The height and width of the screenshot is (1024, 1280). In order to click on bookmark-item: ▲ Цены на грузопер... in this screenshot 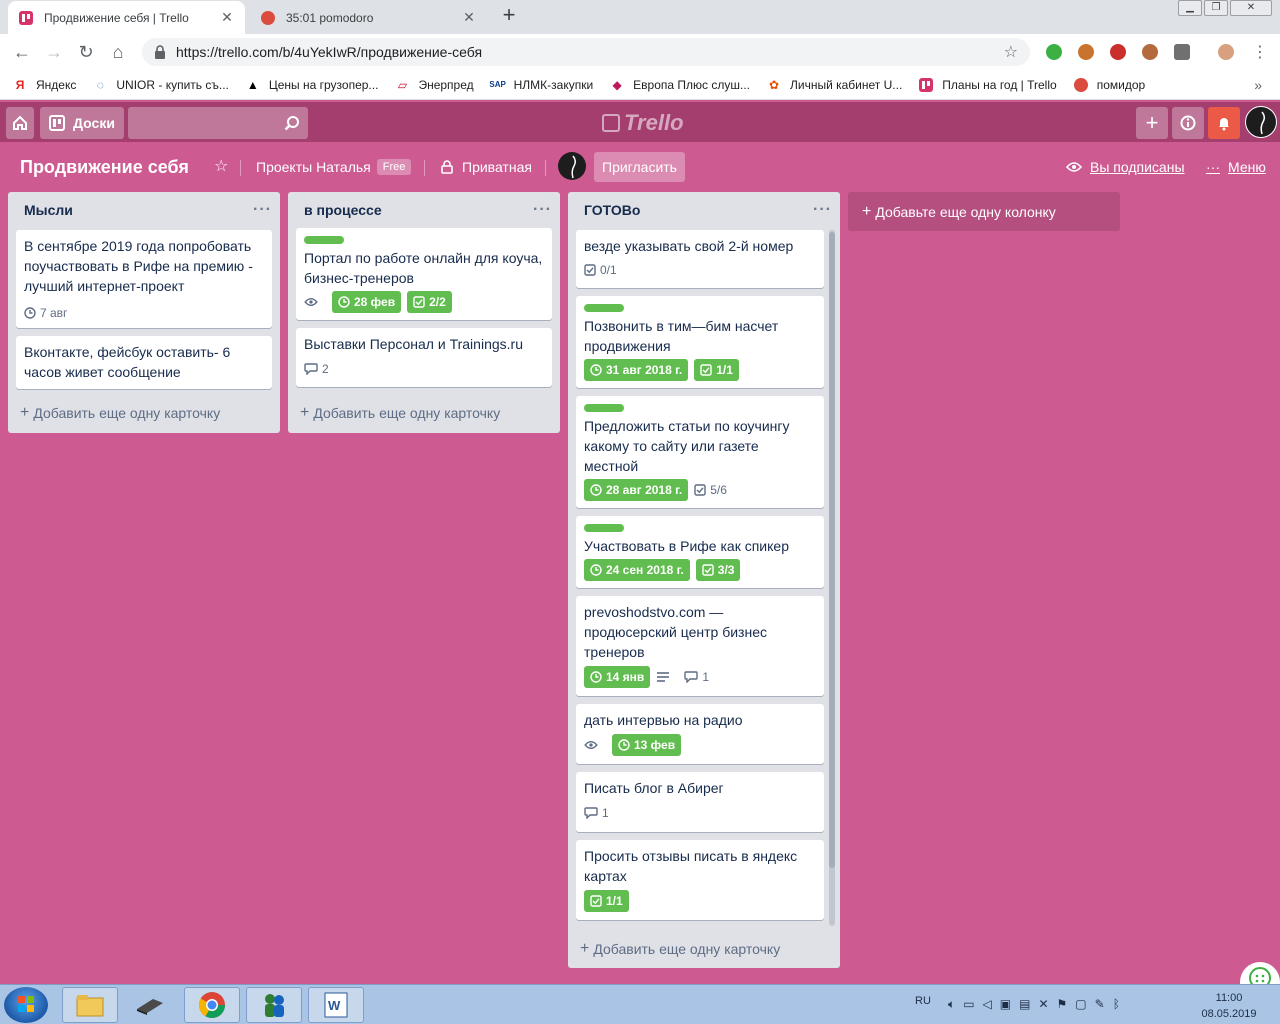, I will do `click(312, 85)`.